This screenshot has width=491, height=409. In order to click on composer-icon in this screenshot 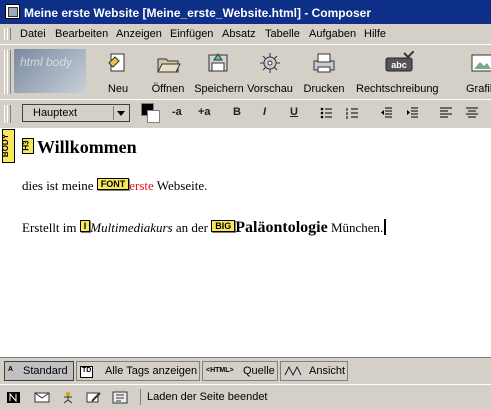, I will do `click(94, 397)`.